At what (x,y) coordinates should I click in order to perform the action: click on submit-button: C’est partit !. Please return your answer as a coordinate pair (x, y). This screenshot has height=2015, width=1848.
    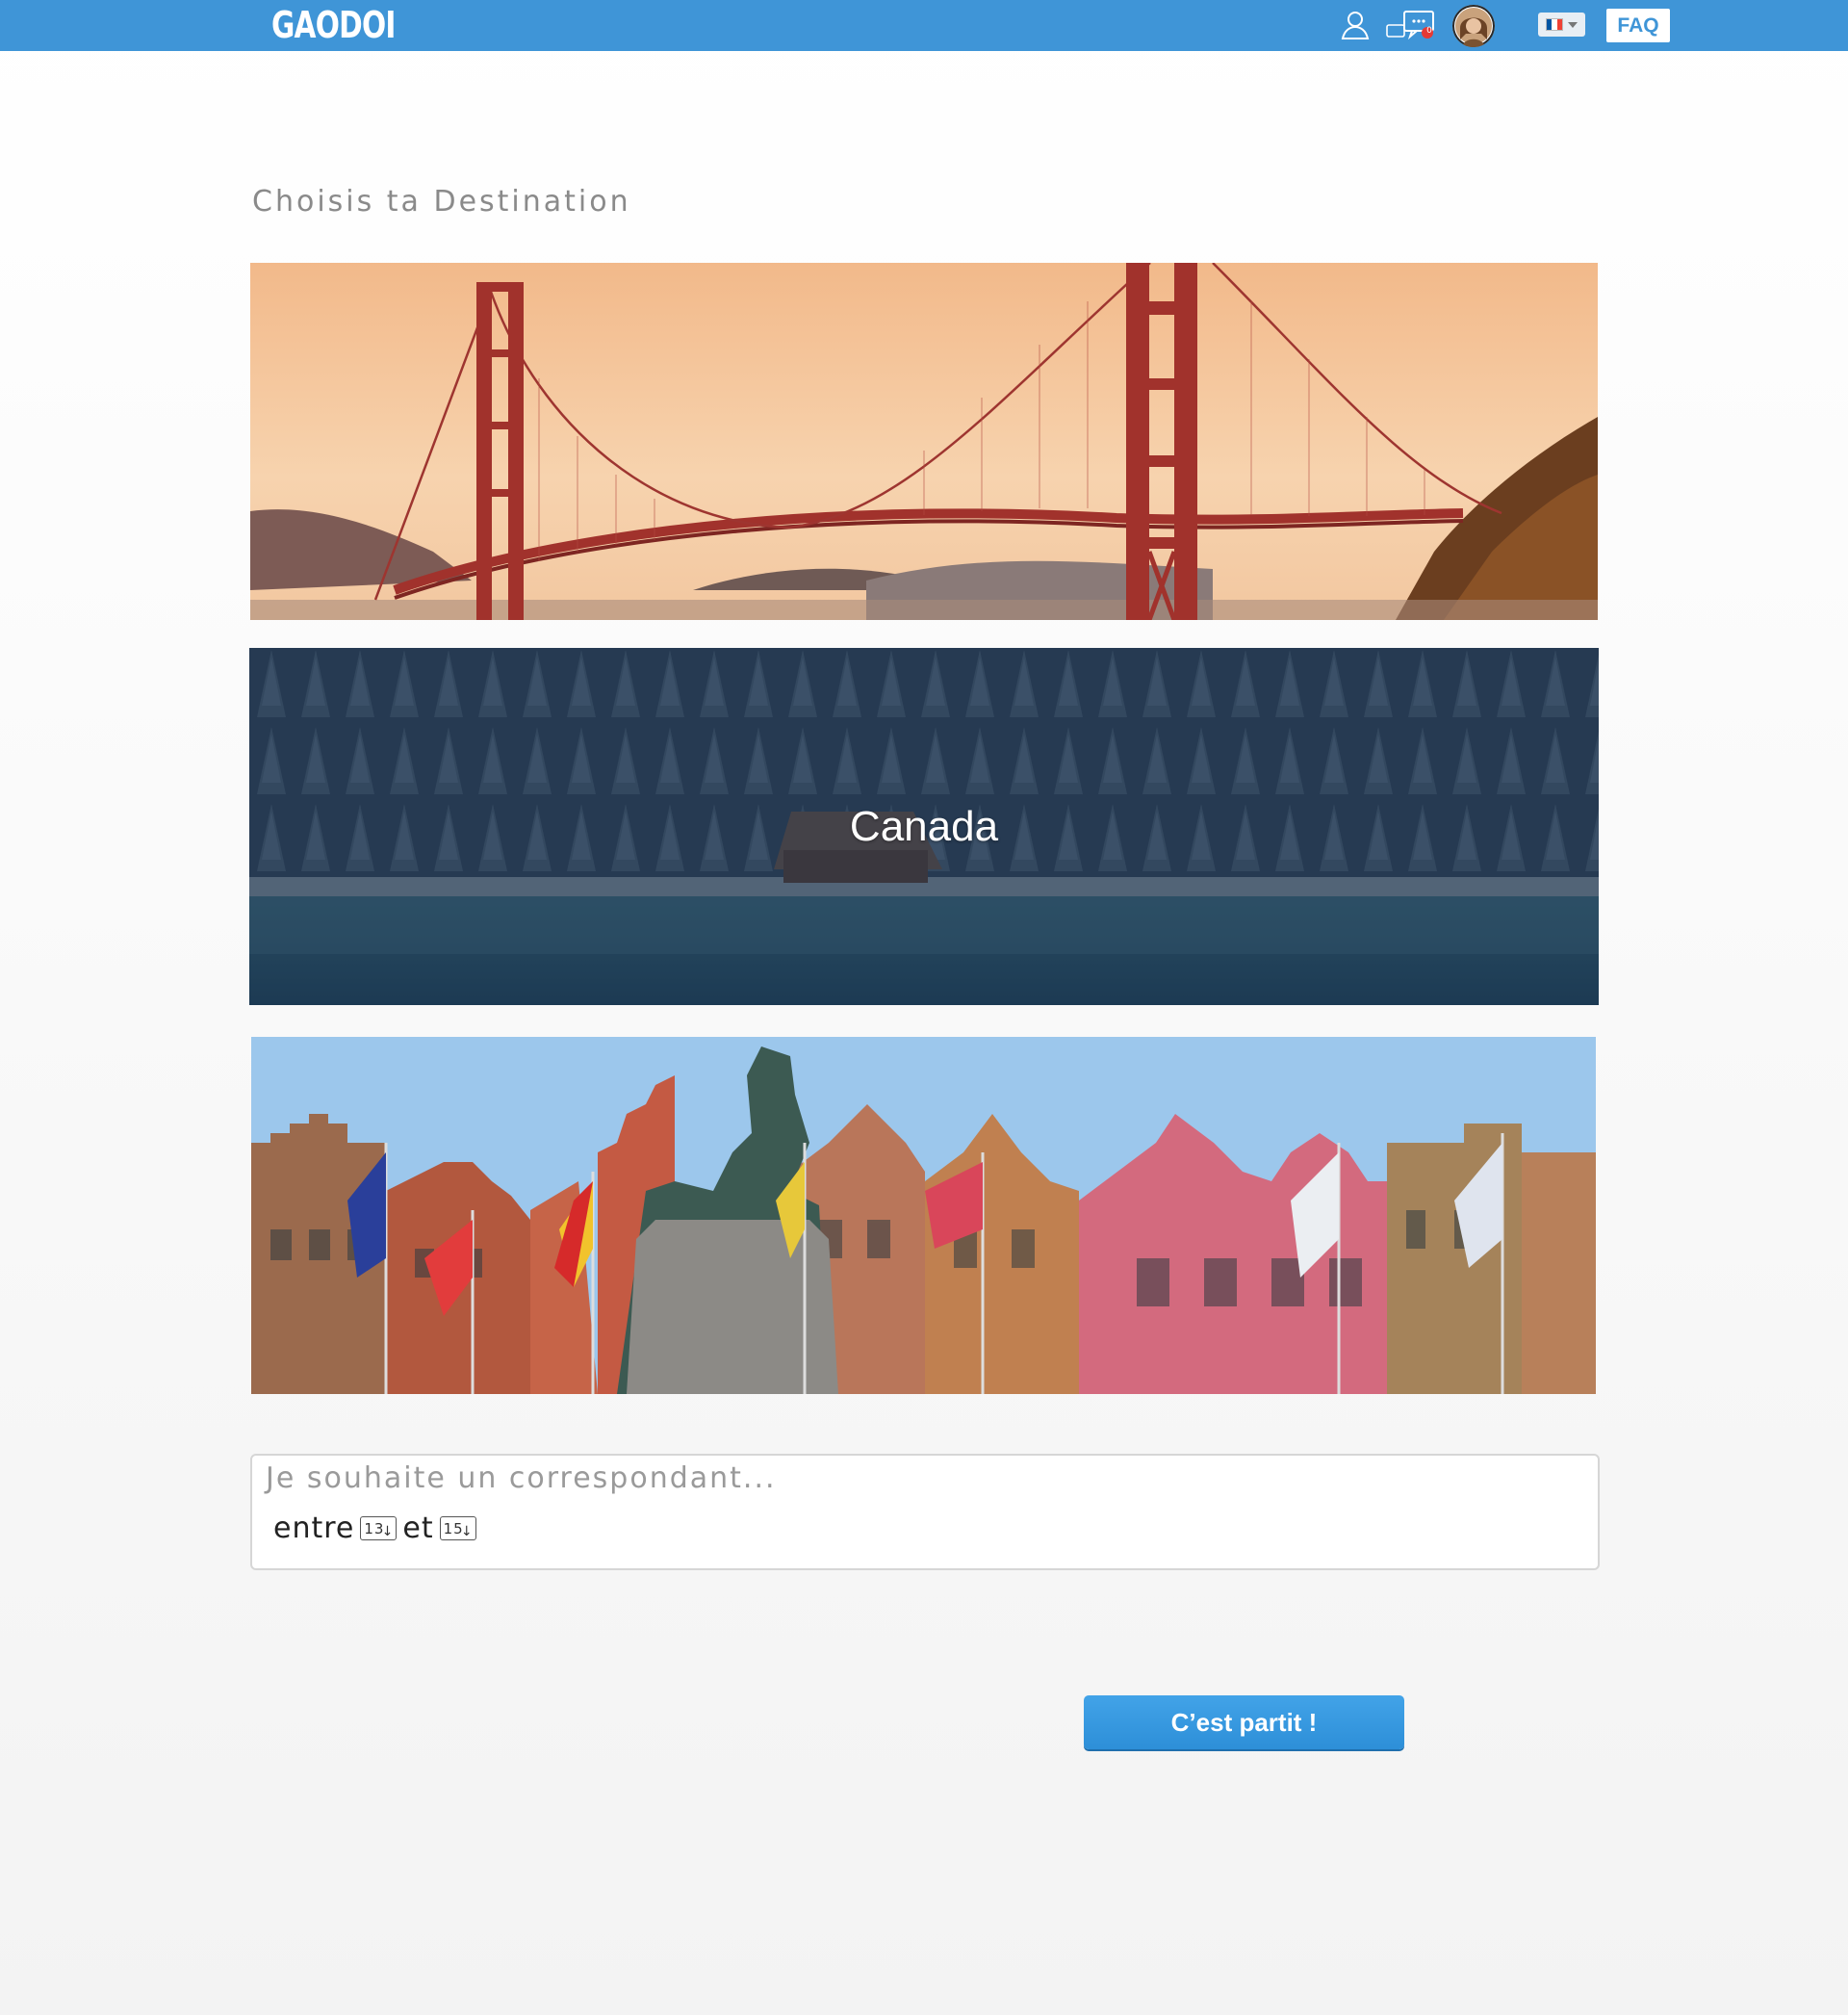
    Looking at the image, I should click on (1244, 1722).